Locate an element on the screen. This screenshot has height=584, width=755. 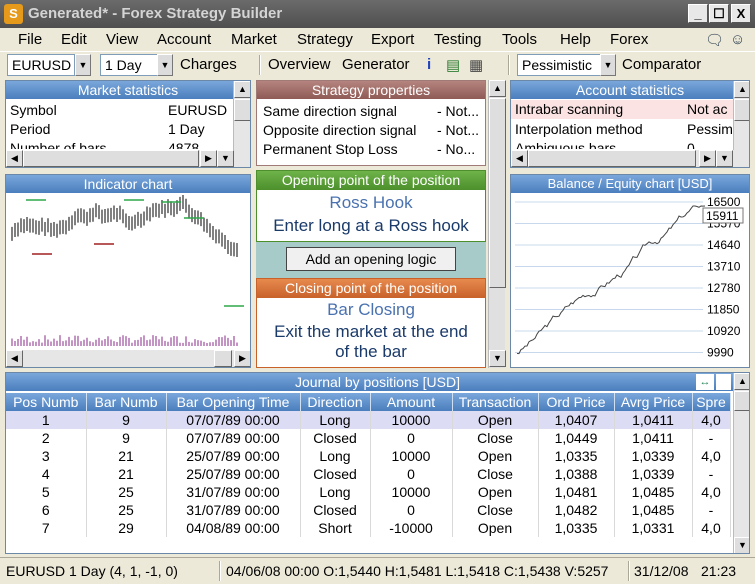
menu-view: View is located at coordinates (122, 39).